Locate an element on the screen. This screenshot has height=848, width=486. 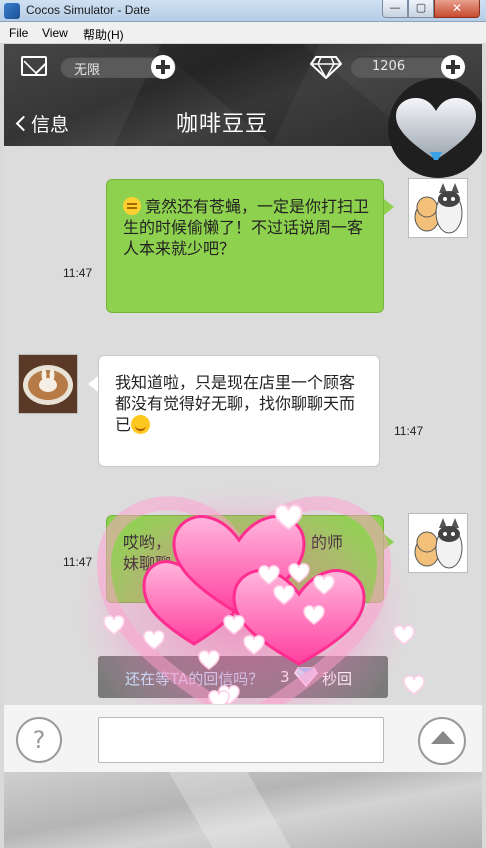
diamond-count: 1206 is located at coordinates (389, 66).